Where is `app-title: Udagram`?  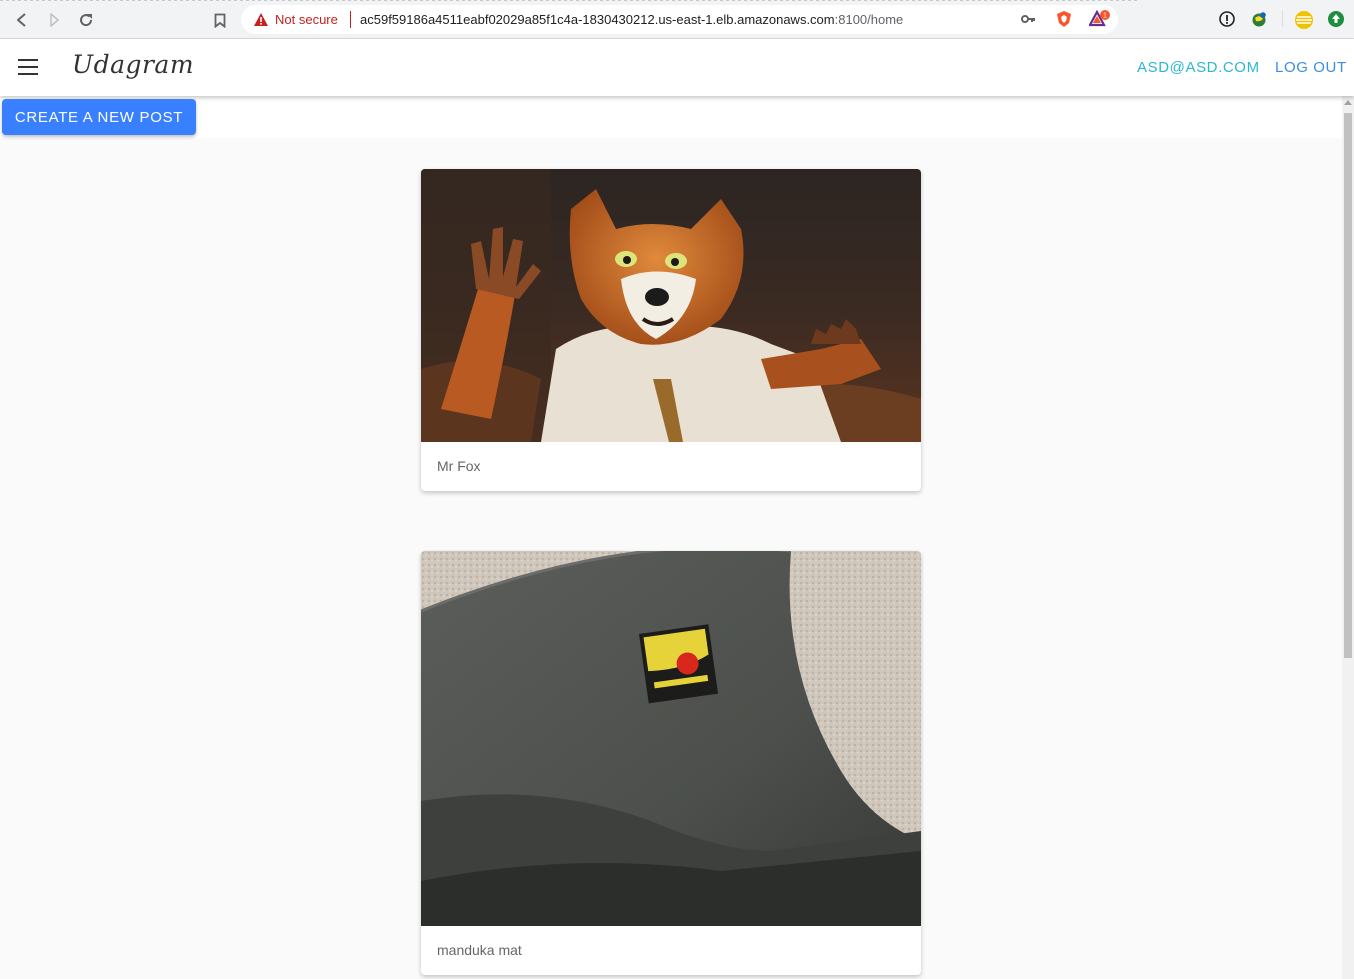
app-title: Udagram is located at coordinates (133, 64).